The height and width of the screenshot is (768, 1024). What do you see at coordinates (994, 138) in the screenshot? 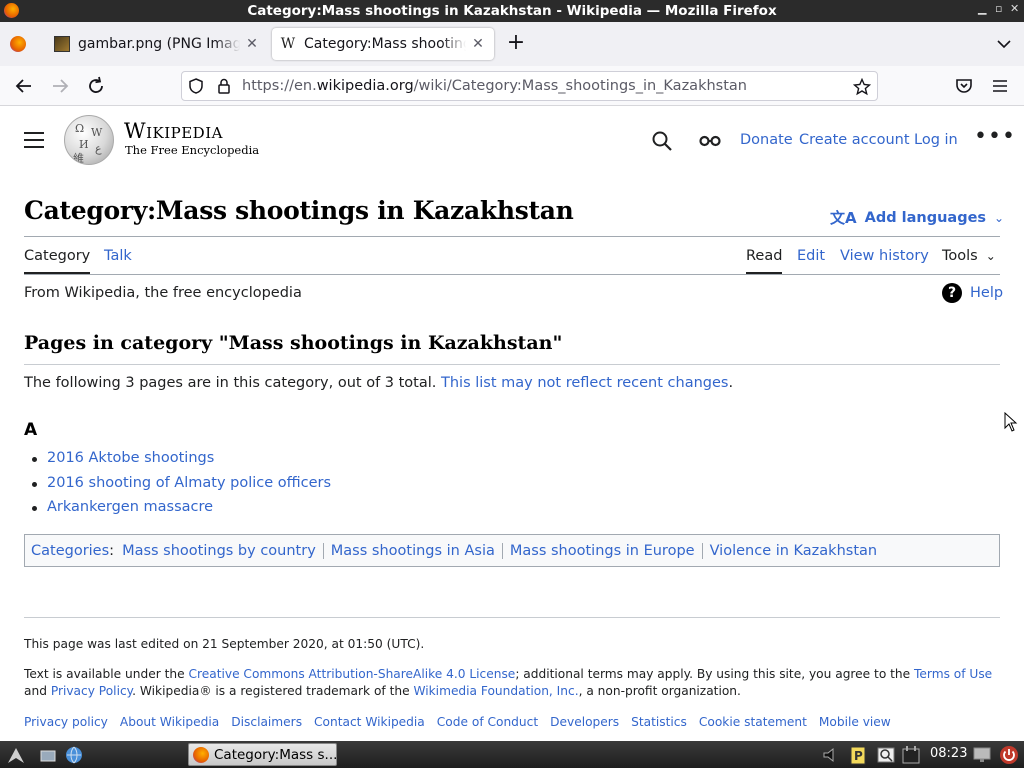
I see `more-options-icon: •••` at bounding box center [994, 138].